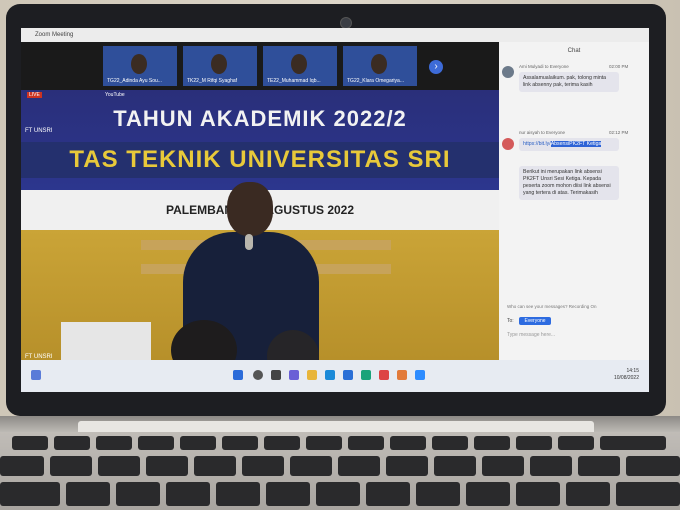 The height and width of the screenshot is (510, 680). What do you see at coordinates (39, 131) in the screenshot?
I see `ft-logo-label: FT UNSRI` at bounding box center [39, 131].